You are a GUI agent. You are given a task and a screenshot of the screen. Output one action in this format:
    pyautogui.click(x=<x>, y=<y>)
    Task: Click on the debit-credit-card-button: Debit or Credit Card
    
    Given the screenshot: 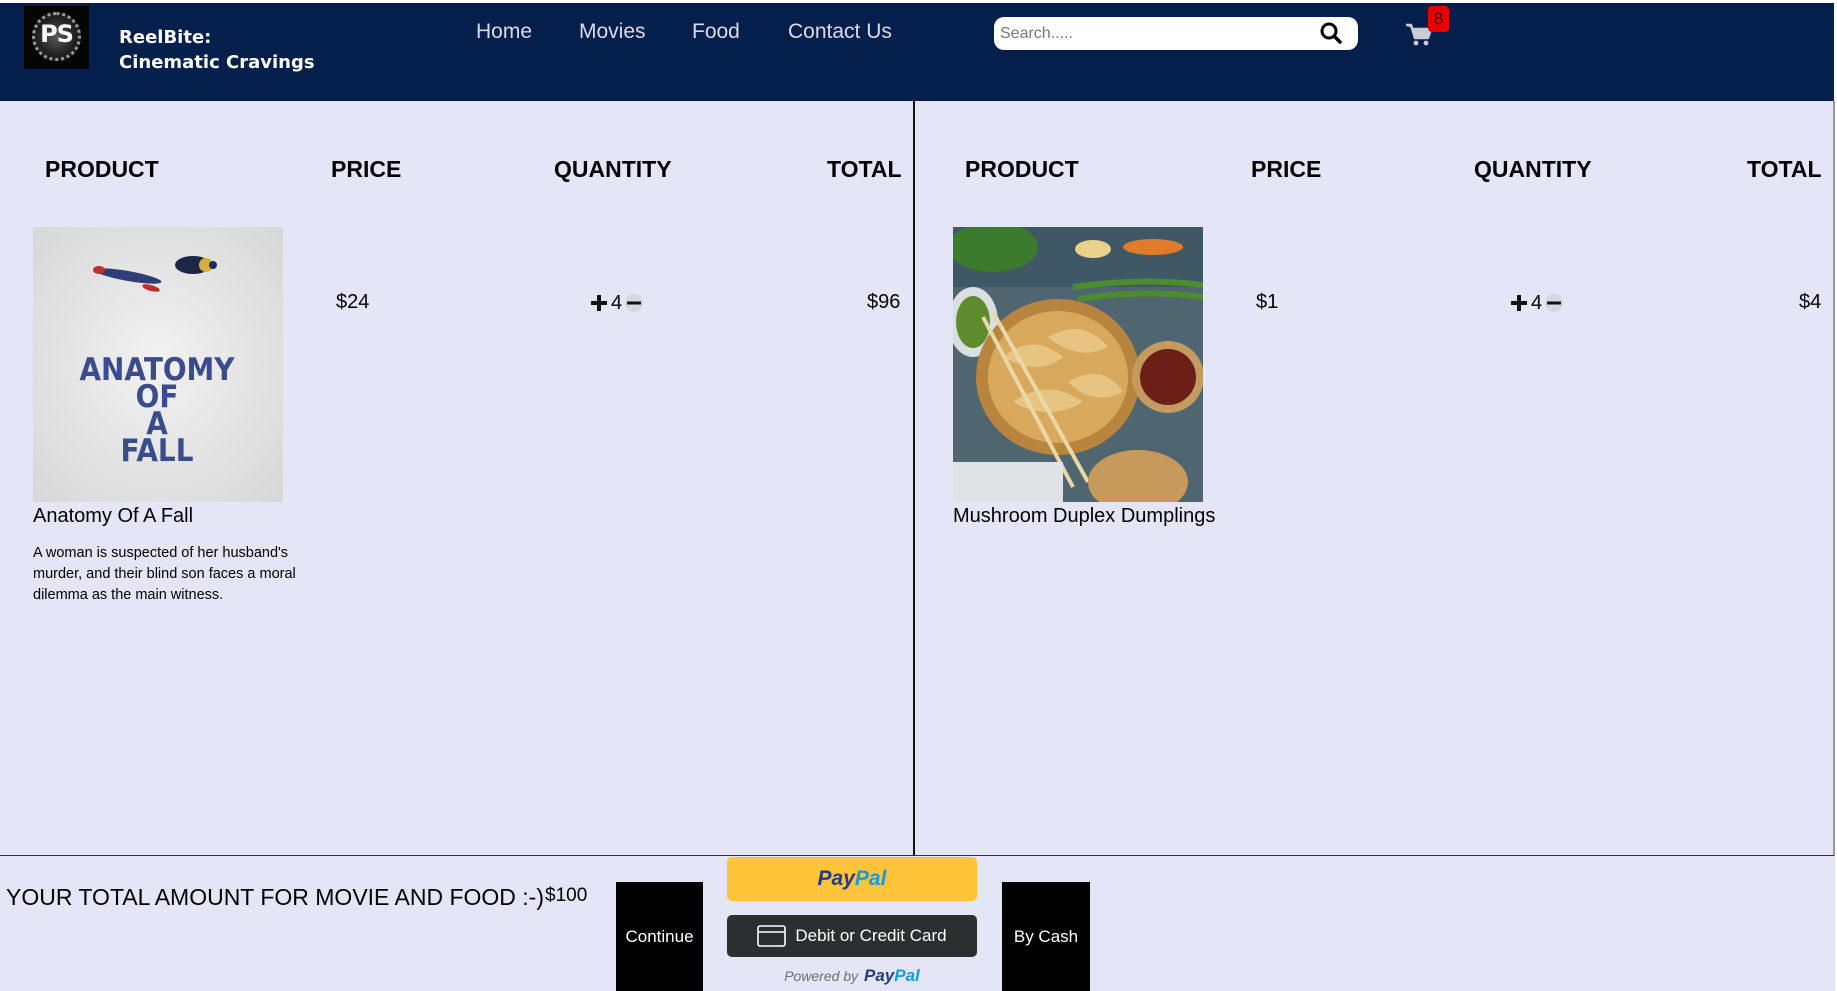 What is the action you would take?
    pyautogui.click(x=852, y=936)
    